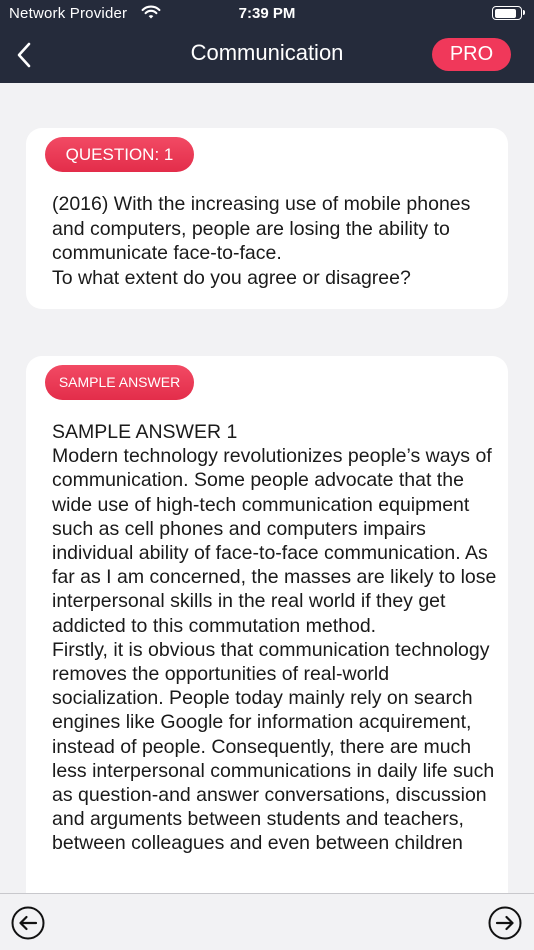 The image size is (534, 950). What do you see at coordinates (231, 277) in the screenshot?
I see `question-line: To what extent do you agree or disagree?` at bounding box center [231, 277].